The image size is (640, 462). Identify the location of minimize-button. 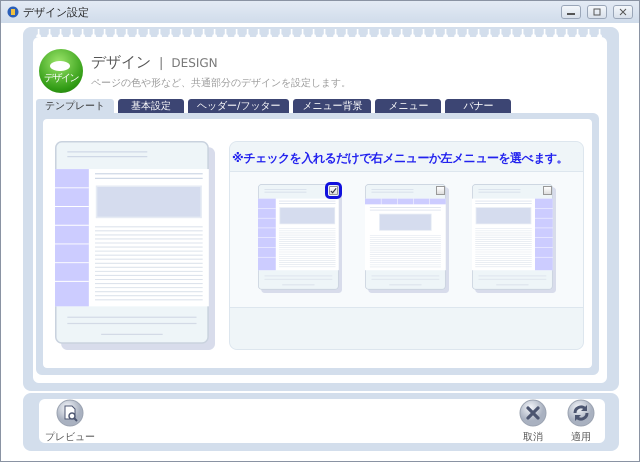
(571, 12).